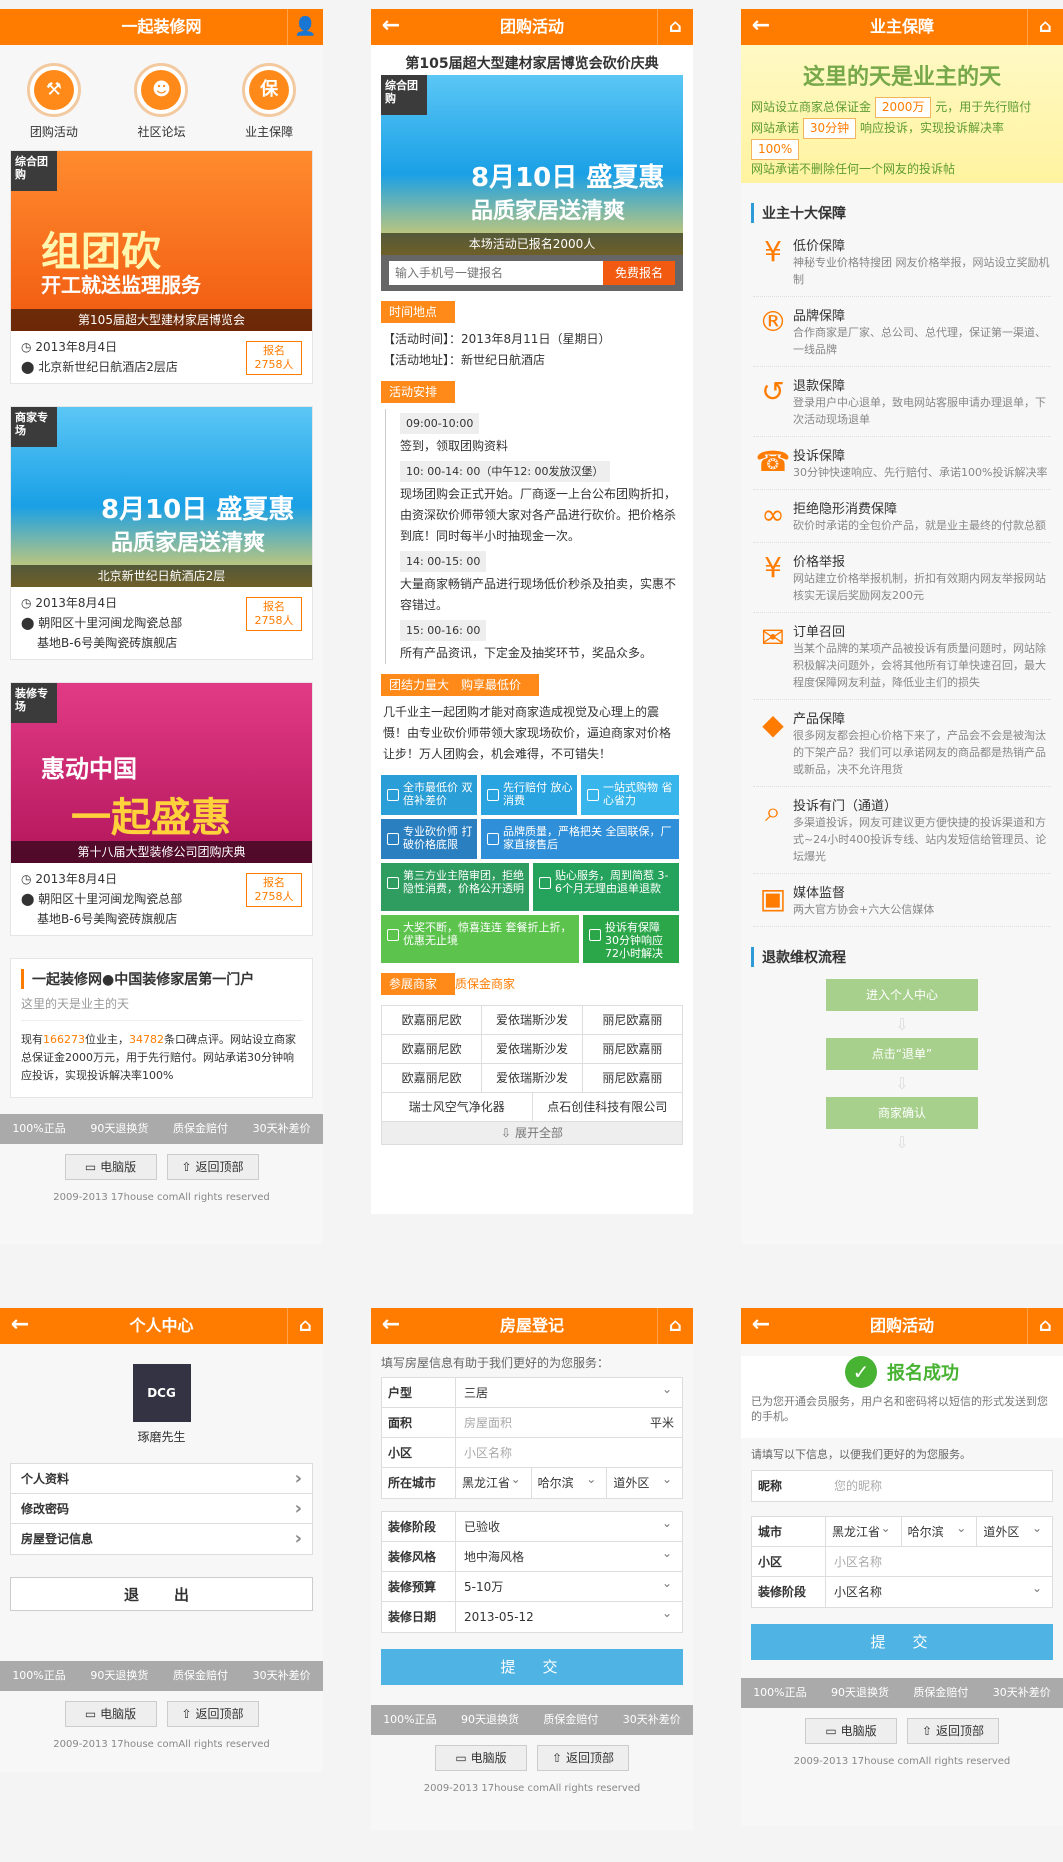  Describe the element at coordinates (269, 101) in the screenshot. I see `nav-guarantee: 保业主保障` at that location.